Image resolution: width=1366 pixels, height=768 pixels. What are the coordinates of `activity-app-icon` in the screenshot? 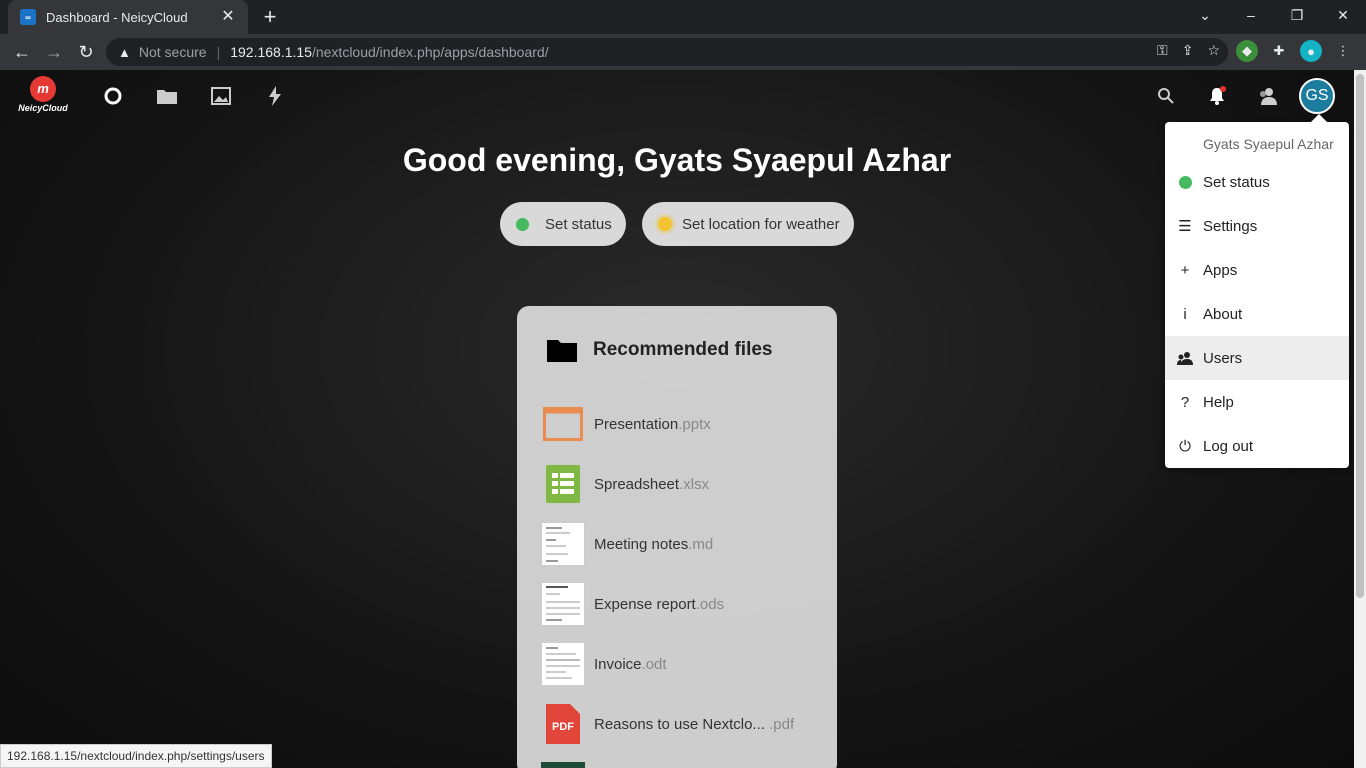 It's located at (275, 96).